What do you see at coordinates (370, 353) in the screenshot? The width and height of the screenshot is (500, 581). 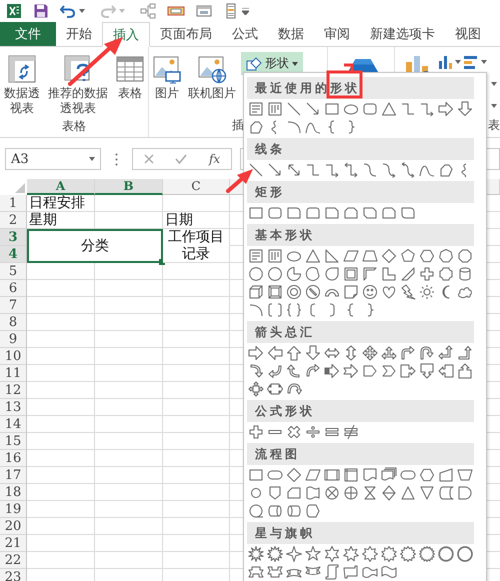 I see `quadarrow-icon` at bounding box center [370, 353].